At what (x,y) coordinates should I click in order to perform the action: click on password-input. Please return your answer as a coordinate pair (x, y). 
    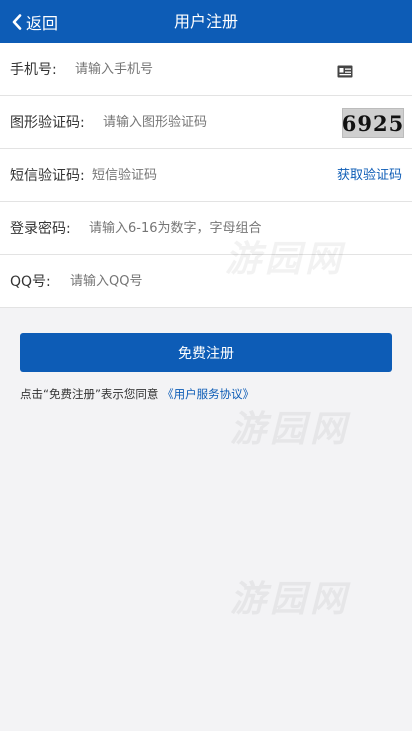
    Looking at the image, I should click on (239, 228).